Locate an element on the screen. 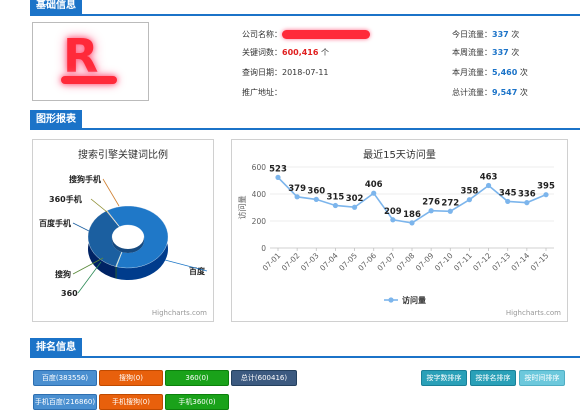 The image size is (583, 416). sort-by-rank-button: 按排名排序 is located at coordinates (493, 378).